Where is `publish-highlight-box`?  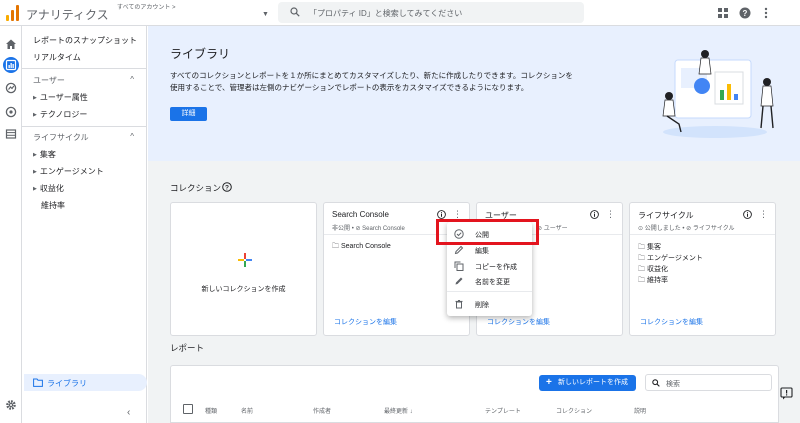 publish-highlight-box is located at coordinates (487, 232).